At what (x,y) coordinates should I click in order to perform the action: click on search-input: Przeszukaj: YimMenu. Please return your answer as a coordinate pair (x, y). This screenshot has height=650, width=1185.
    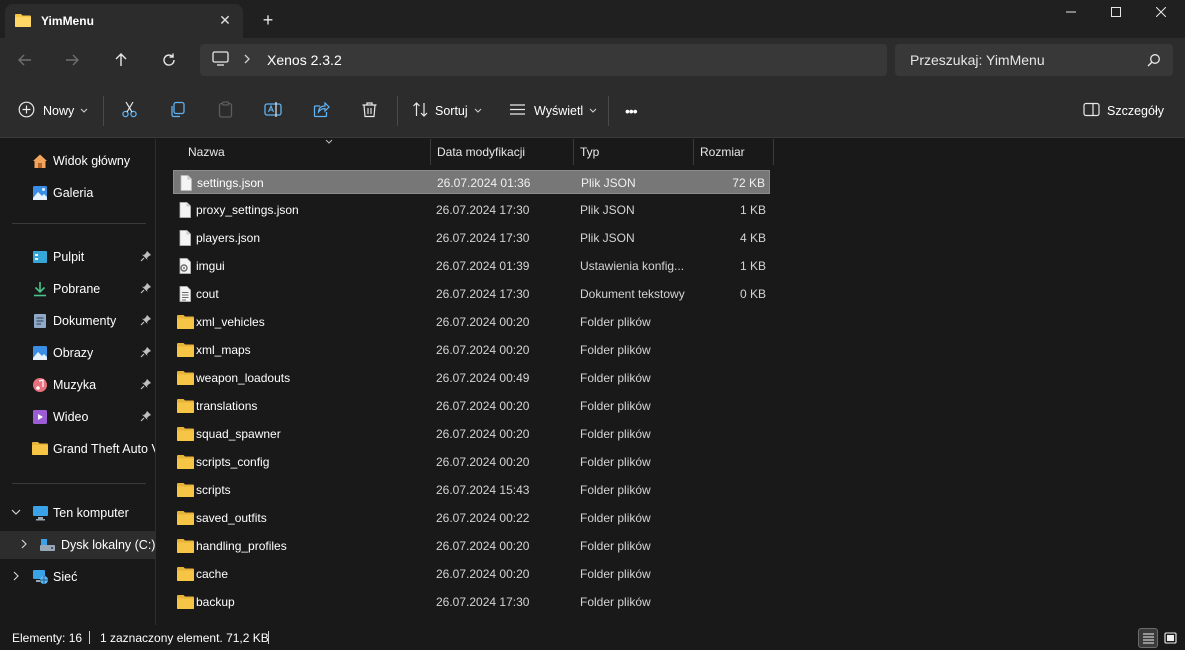
    Looking at the image, I should click on (977, 60).